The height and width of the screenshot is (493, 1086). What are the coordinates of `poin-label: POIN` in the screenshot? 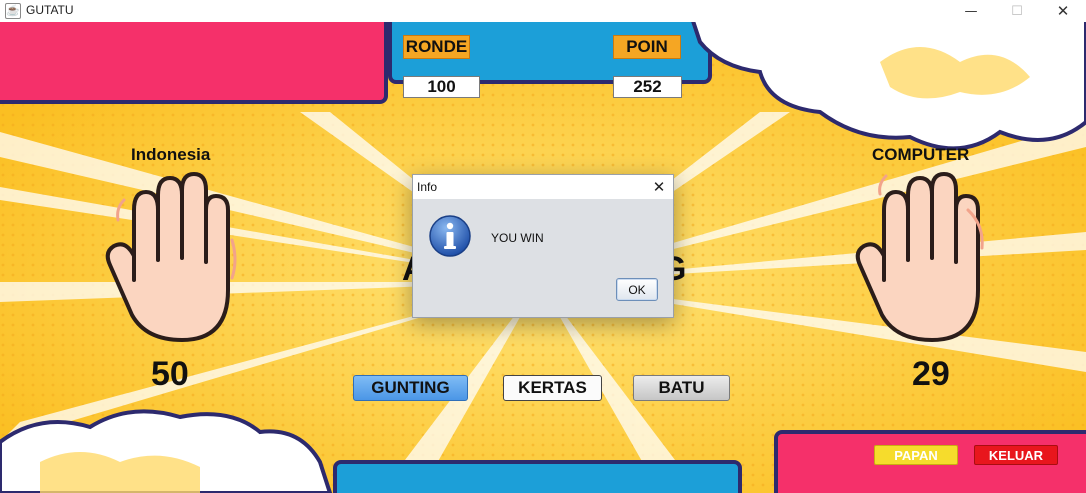 It's located at (647, 47).